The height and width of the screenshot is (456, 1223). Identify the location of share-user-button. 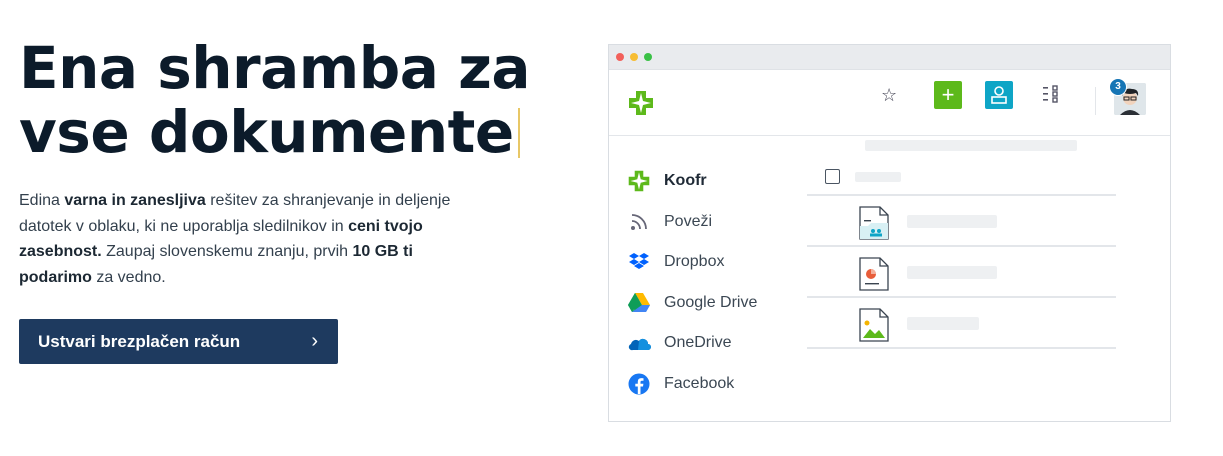
(999, 95).